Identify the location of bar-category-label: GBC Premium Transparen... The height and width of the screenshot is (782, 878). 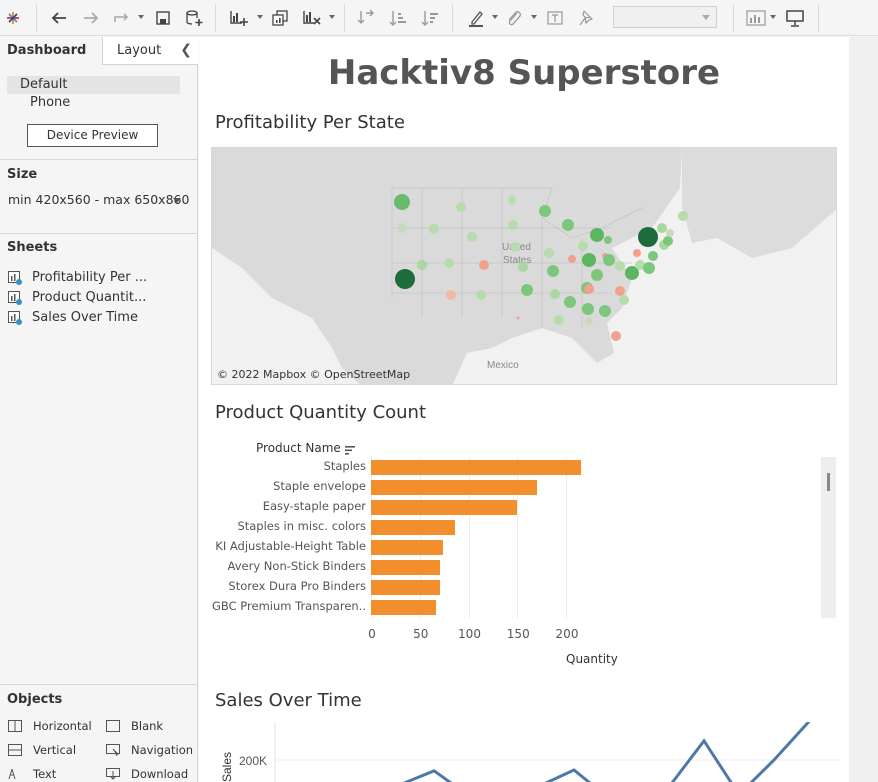
(282, 606).